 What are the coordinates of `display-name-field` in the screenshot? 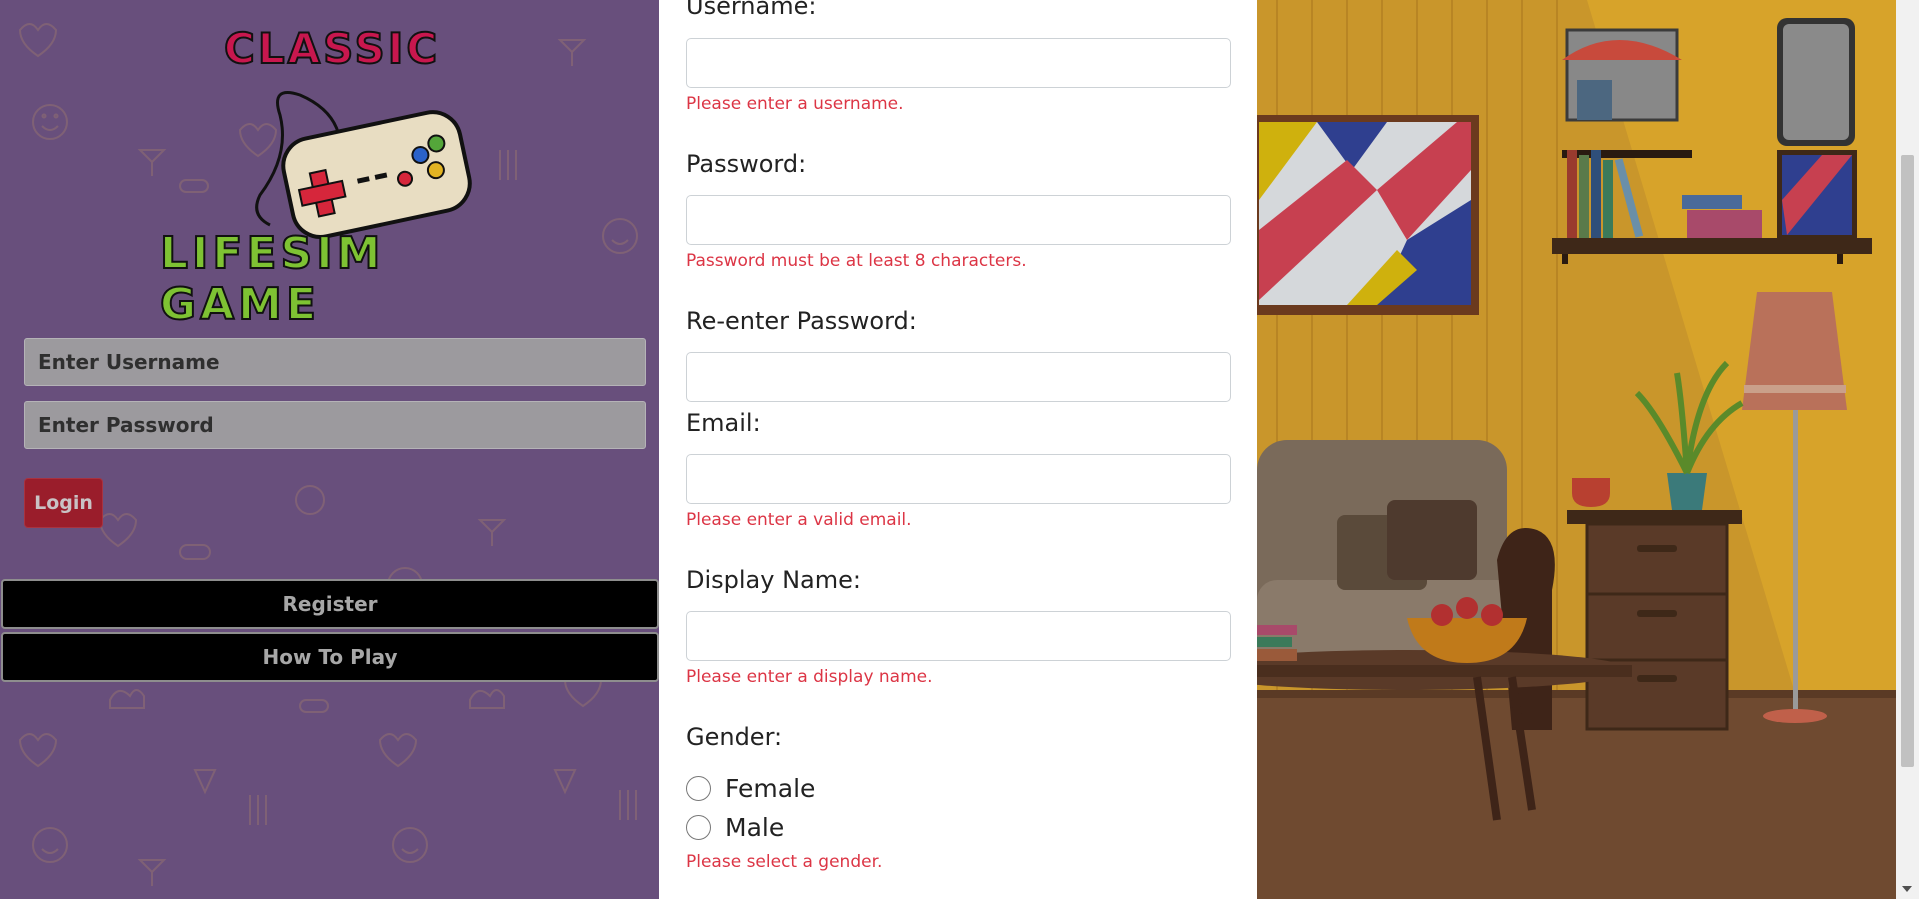 It's located at (958, 636).